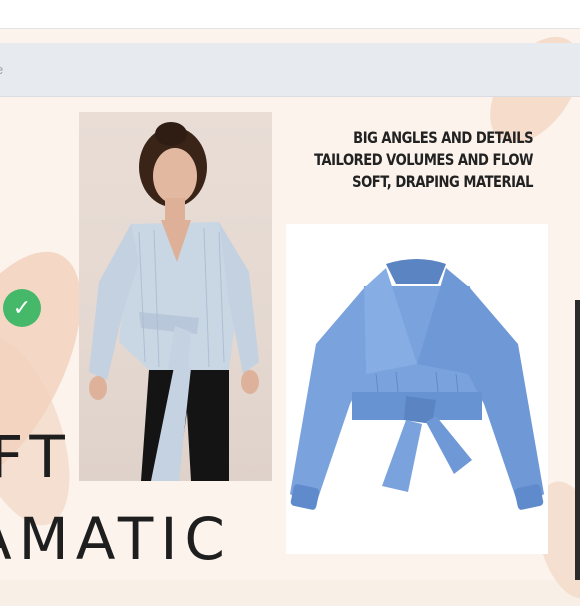  What do you see at coordinates (1, 69) in the screenshot?
I see `address-bar-text: e` at bounding box center [1, 69].